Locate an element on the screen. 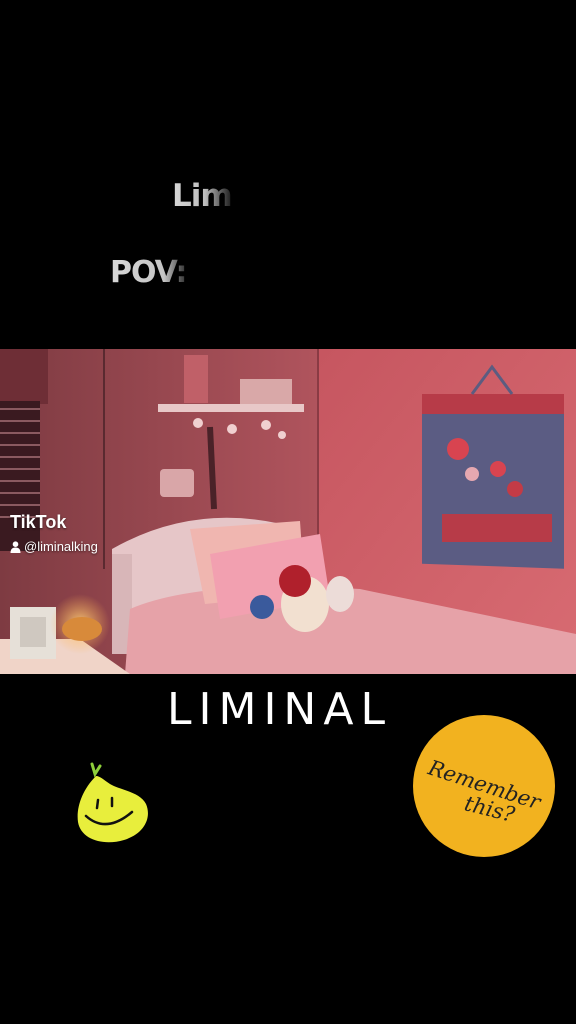 This screenshot has height=1024, width=576. wall-shelf is located at coordinates (231, 408).